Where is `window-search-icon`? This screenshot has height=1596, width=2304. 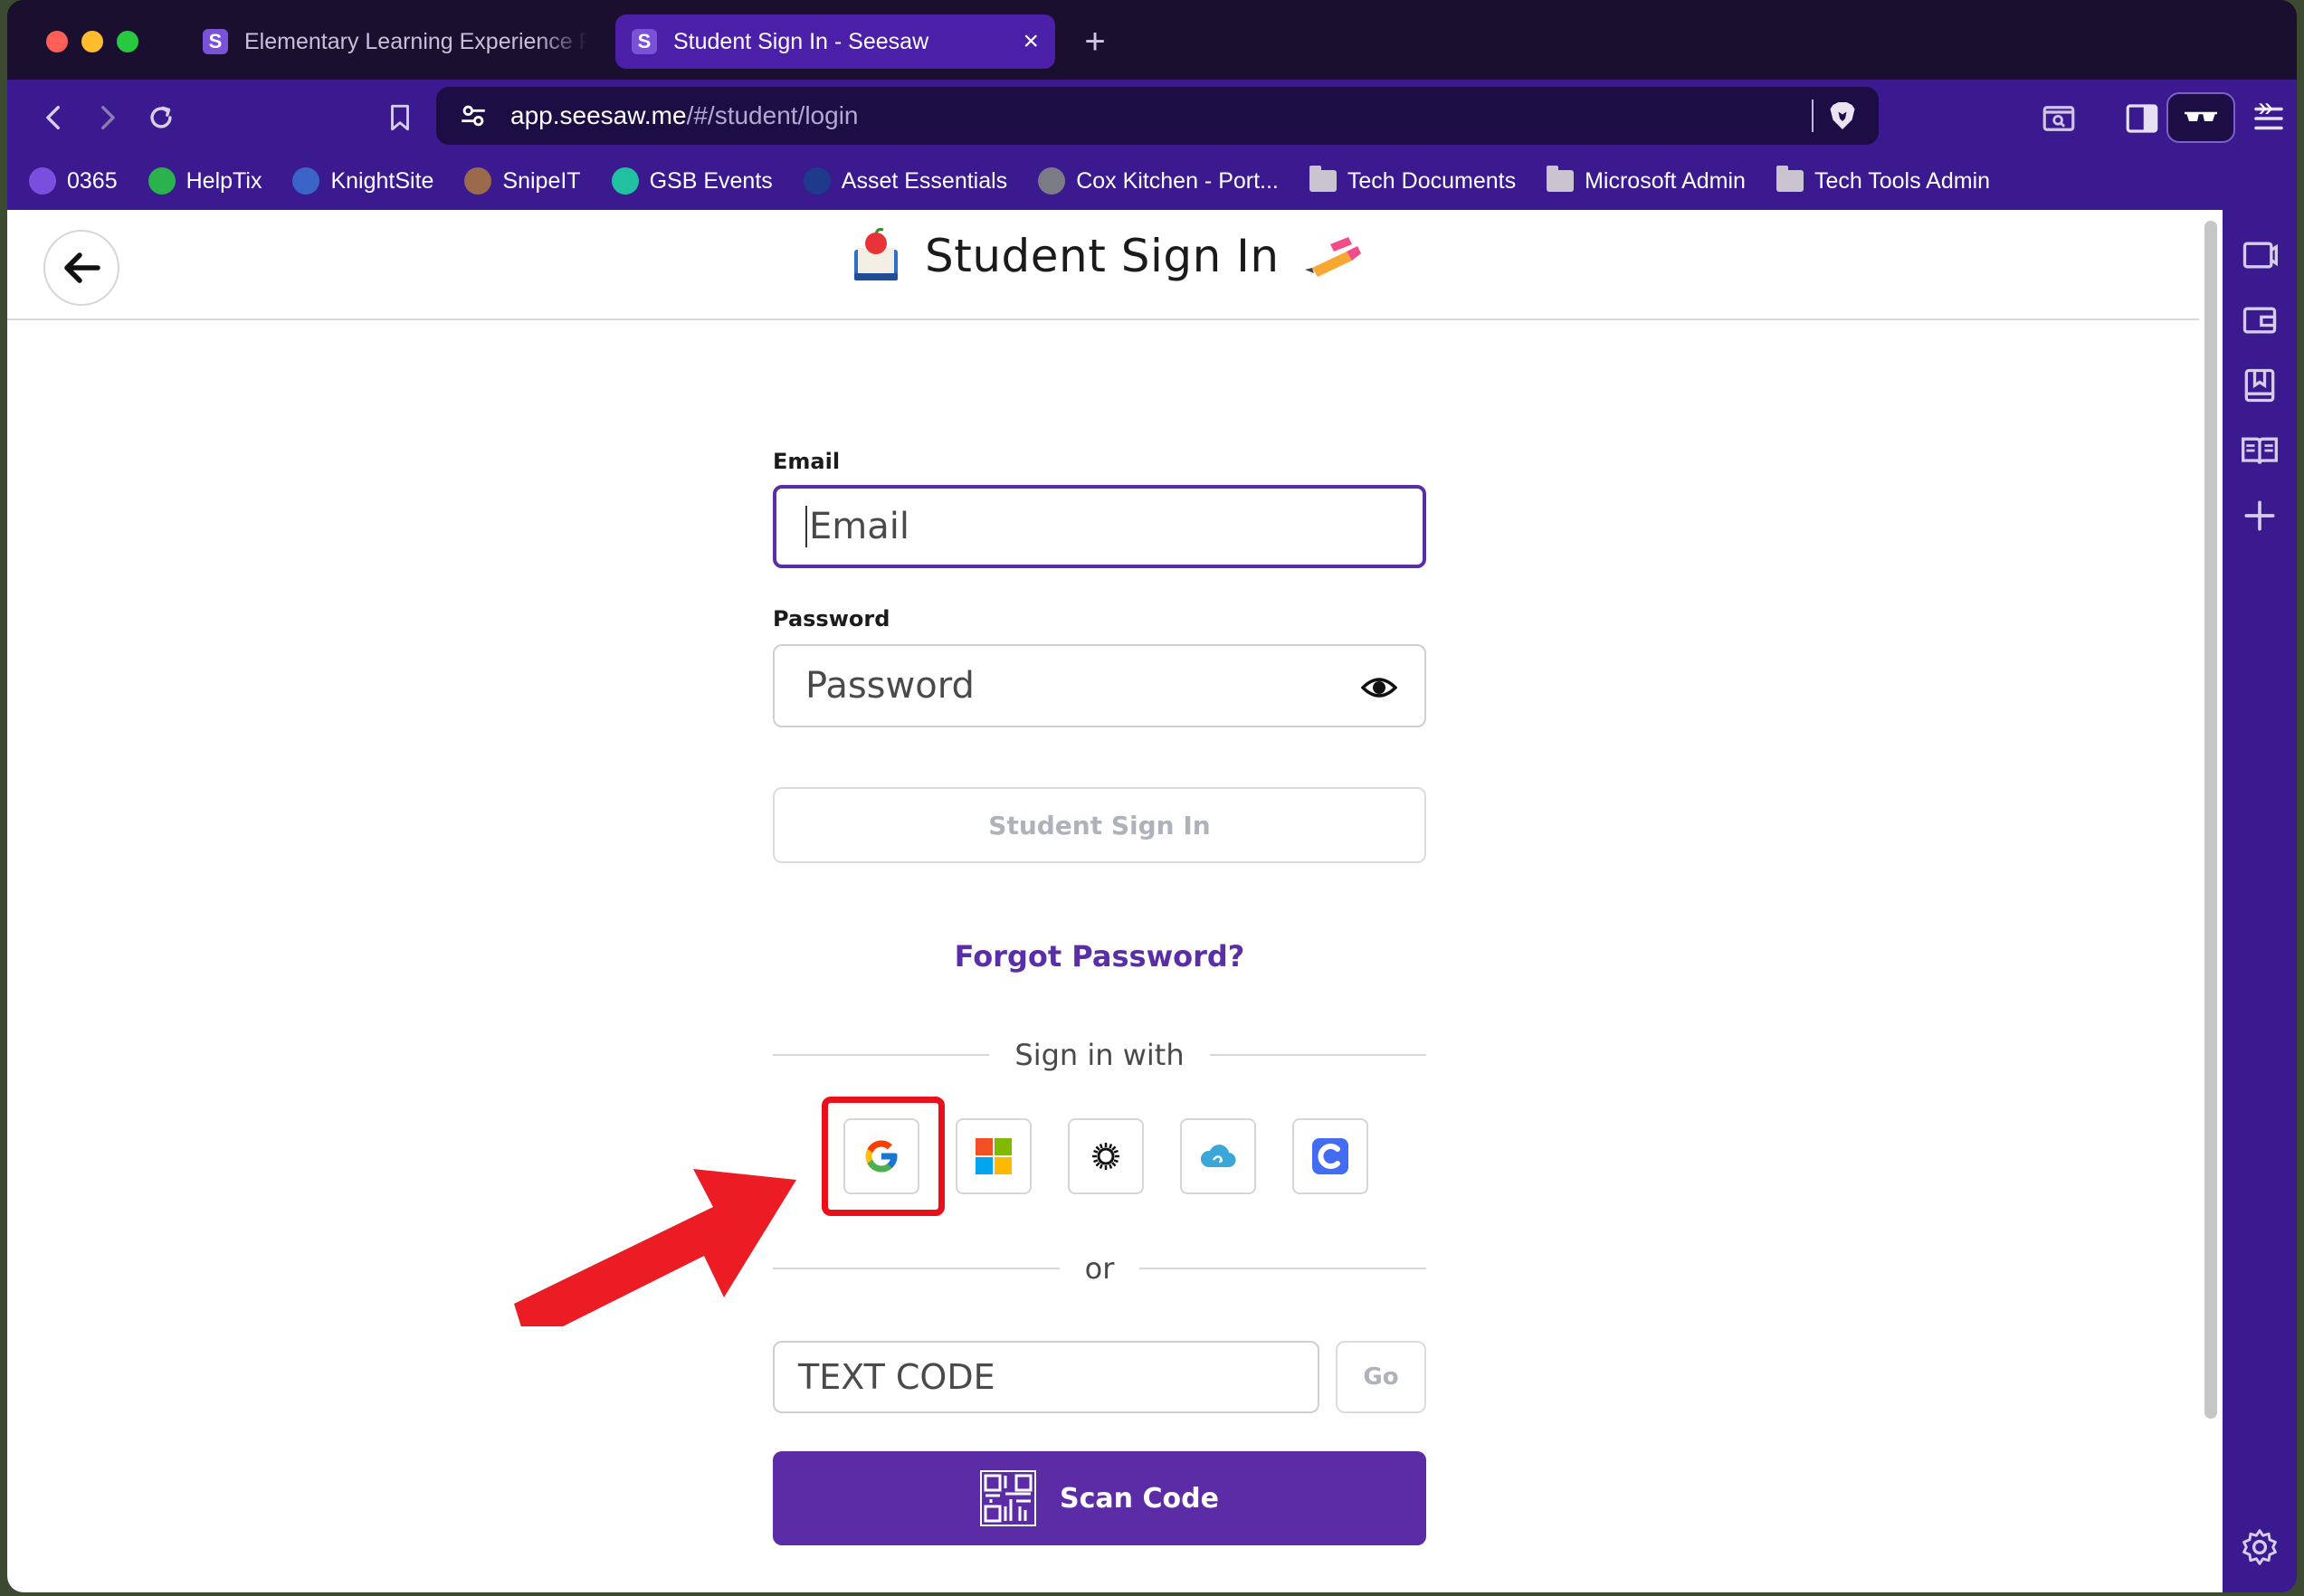
window-search-icon is located at coordinates (2059, 119).